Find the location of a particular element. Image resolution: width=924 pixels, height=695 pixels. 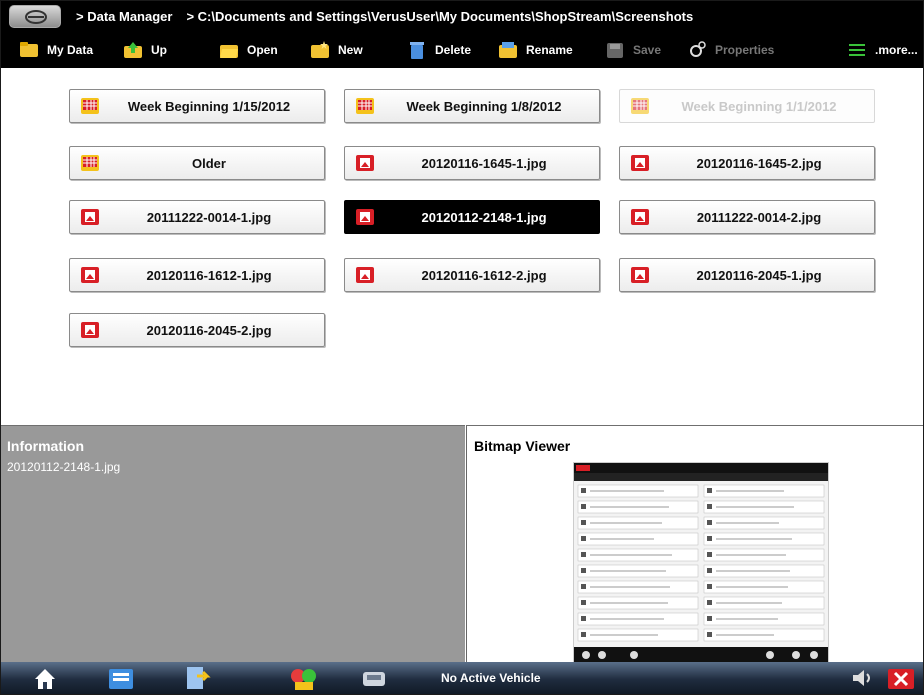

file-item: 20111222-0014-2.jpg is located at coordinates (747, 217).